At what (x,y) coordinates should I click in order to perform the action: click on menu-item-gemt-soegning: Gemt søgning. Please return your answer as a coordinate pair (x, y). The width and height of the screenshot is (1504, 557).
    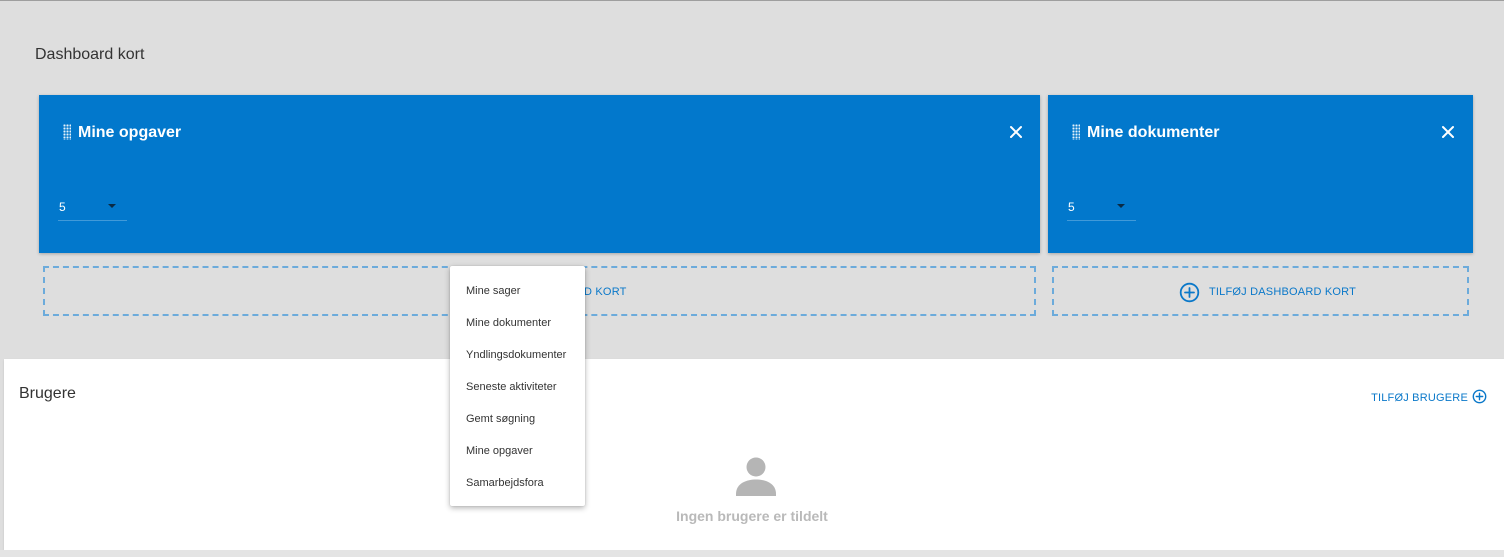
    Looking at the image, I should click on (517, 419).